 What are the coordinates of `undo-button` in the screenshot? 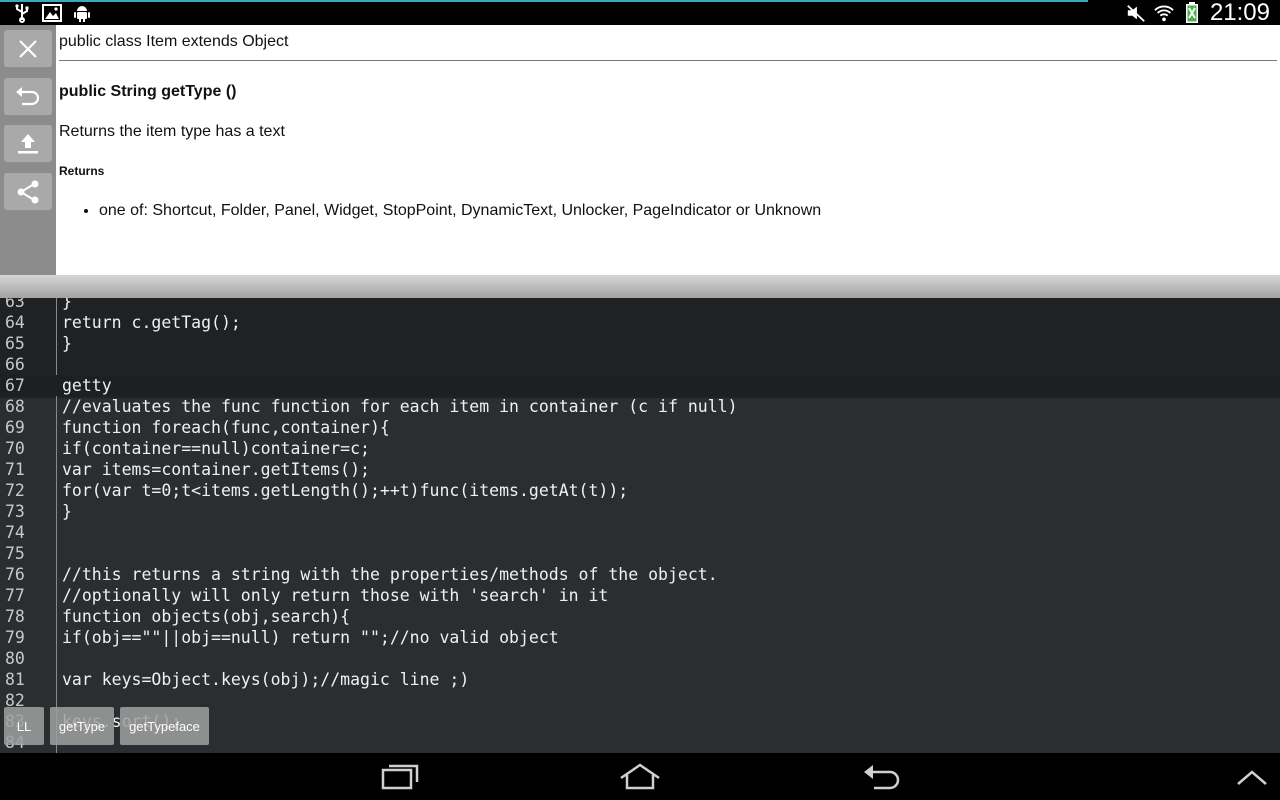 It's located at (28, 97).